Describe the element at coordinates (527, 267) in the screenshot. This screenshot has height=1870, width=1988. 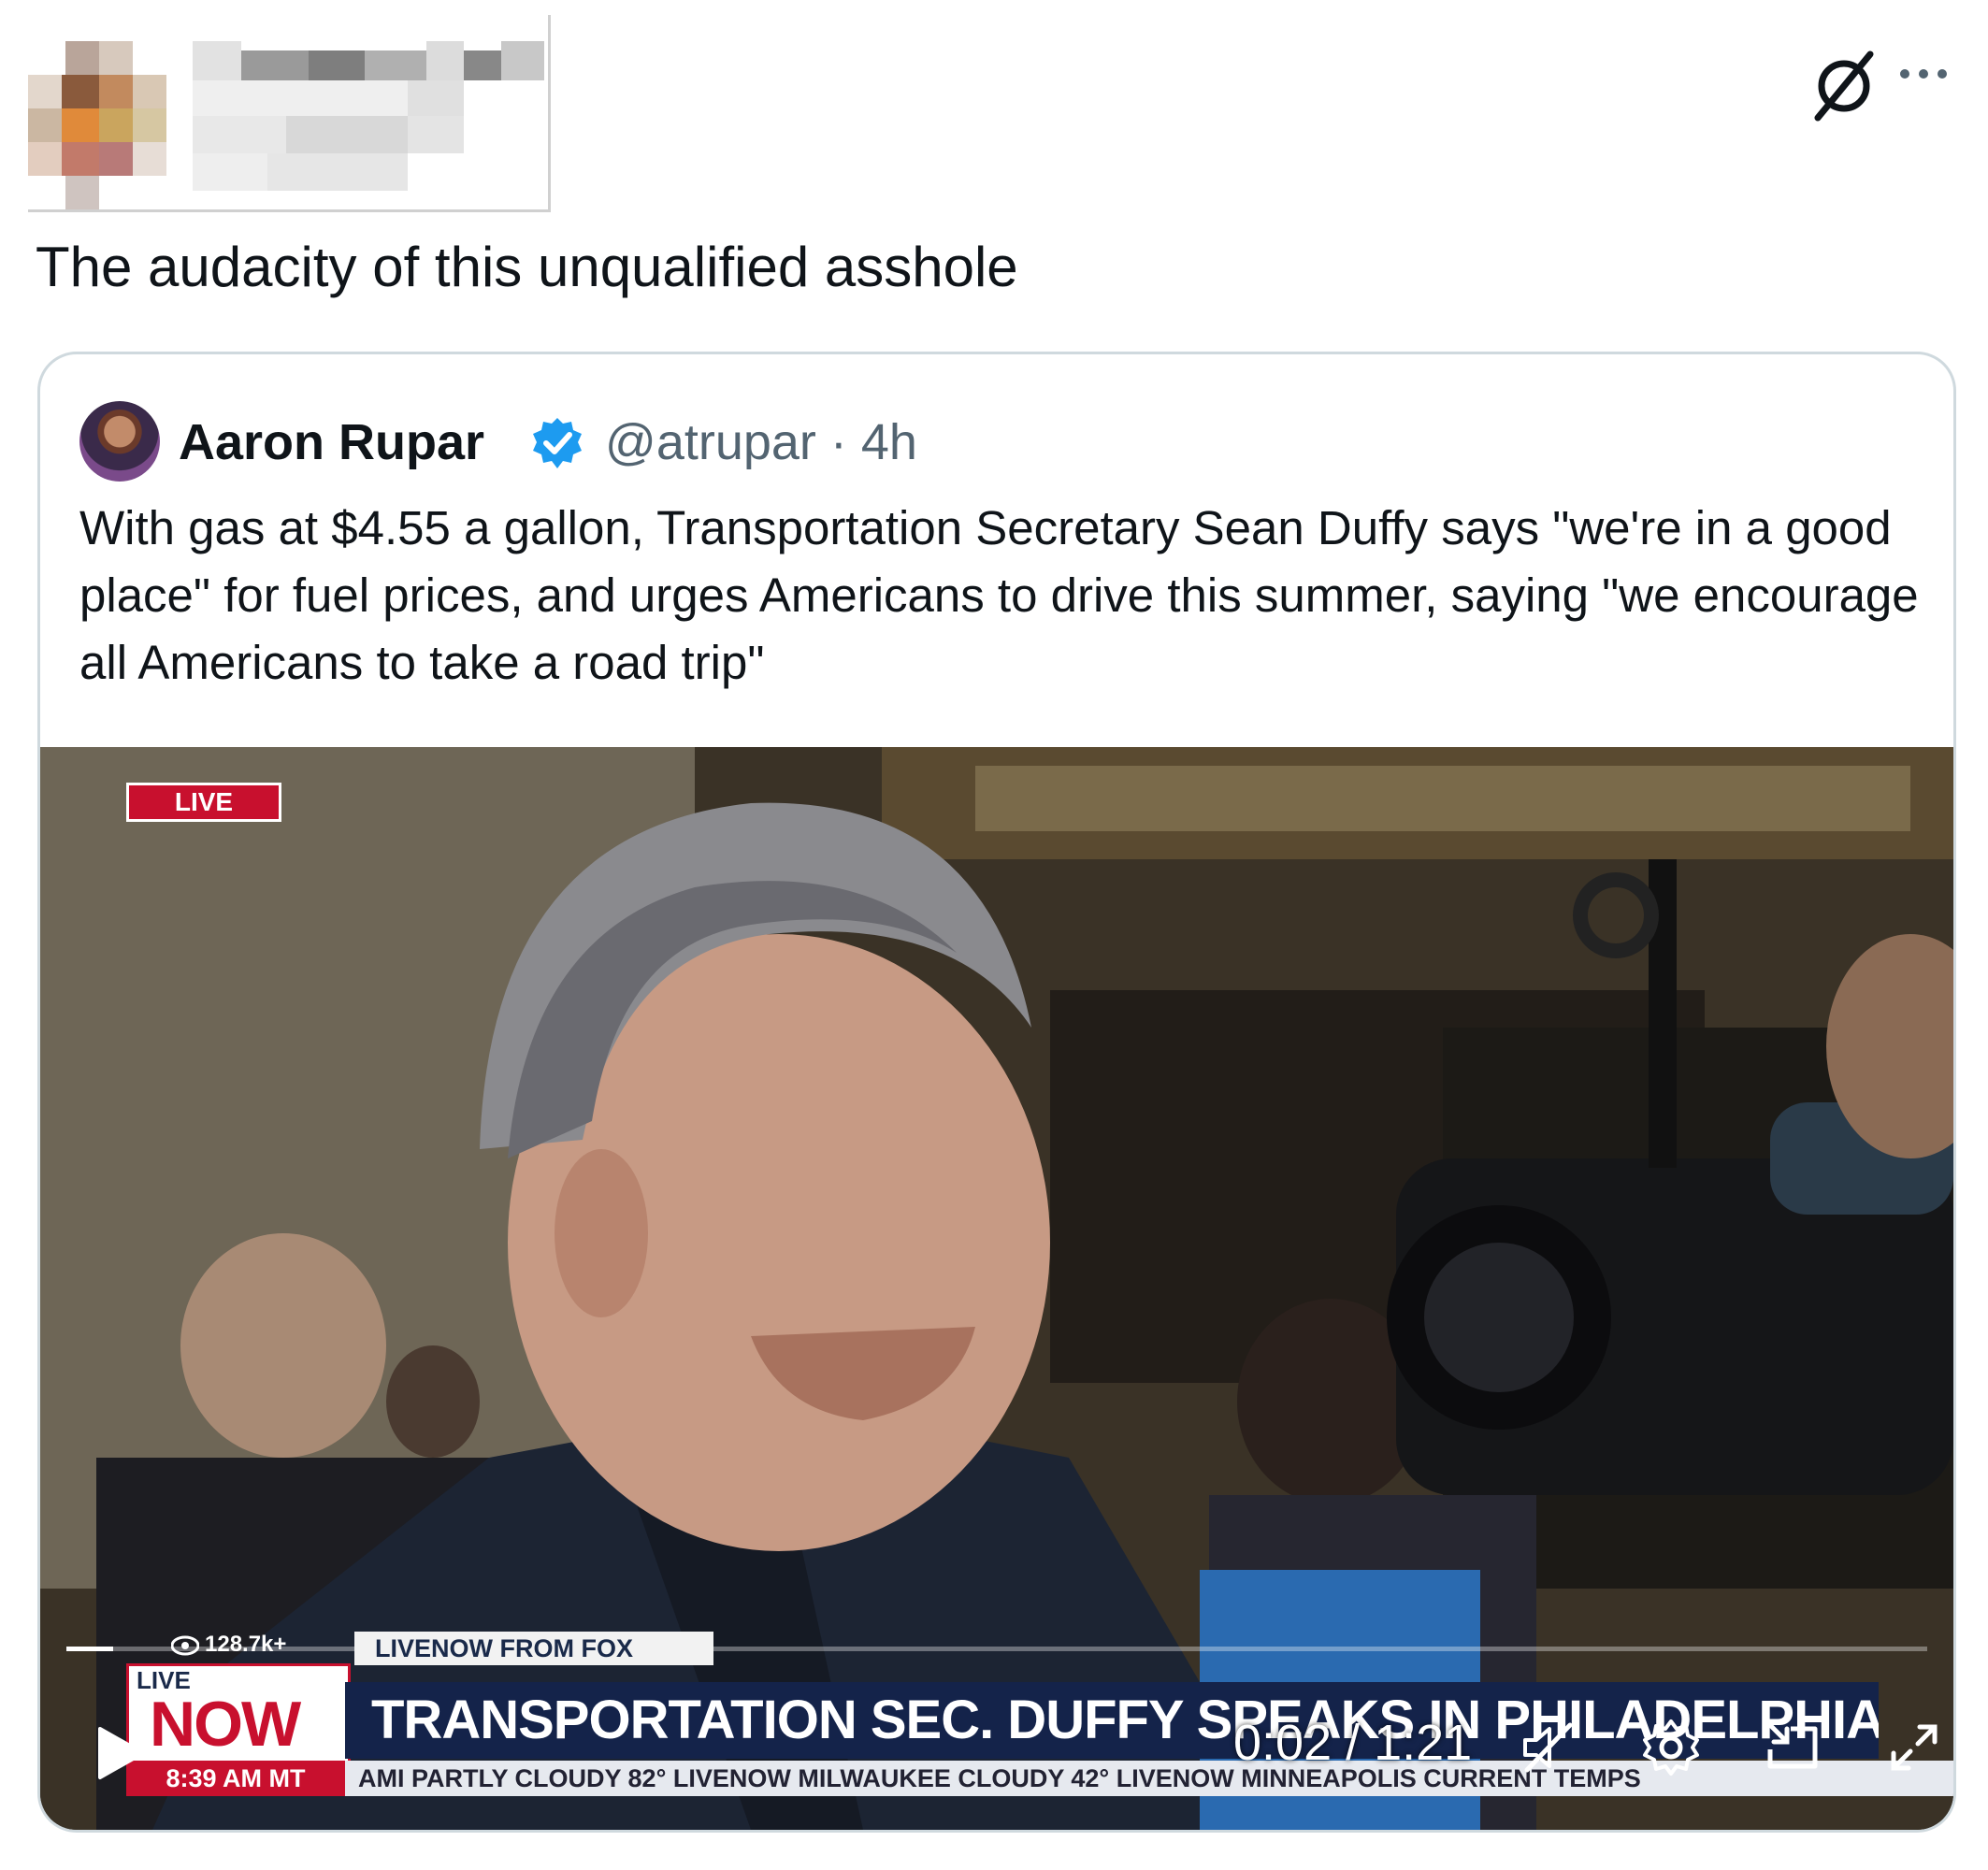
I see `post-text: The audacity of this unqualified asshole` at that location.